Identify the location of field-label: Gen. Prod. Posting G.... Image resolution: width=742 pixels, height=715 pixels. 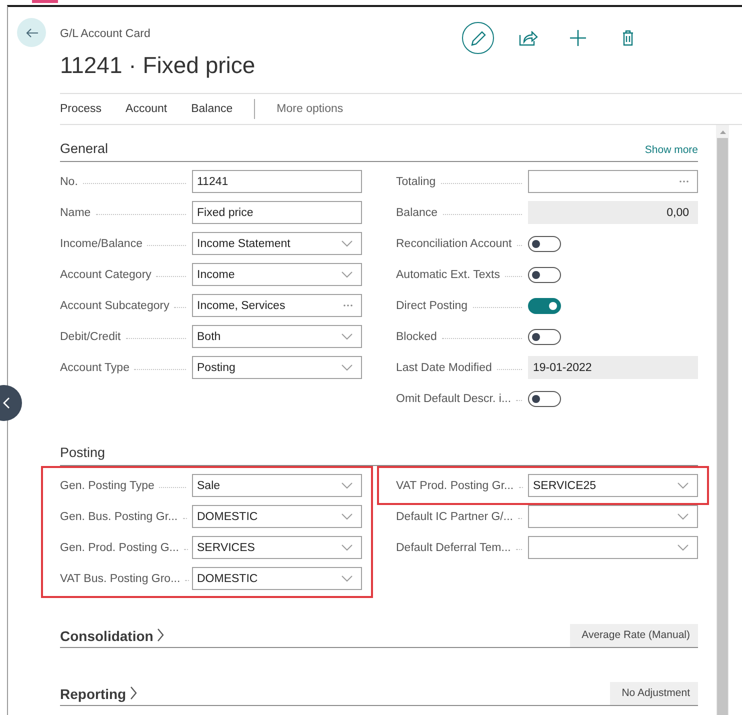
(119, 548).